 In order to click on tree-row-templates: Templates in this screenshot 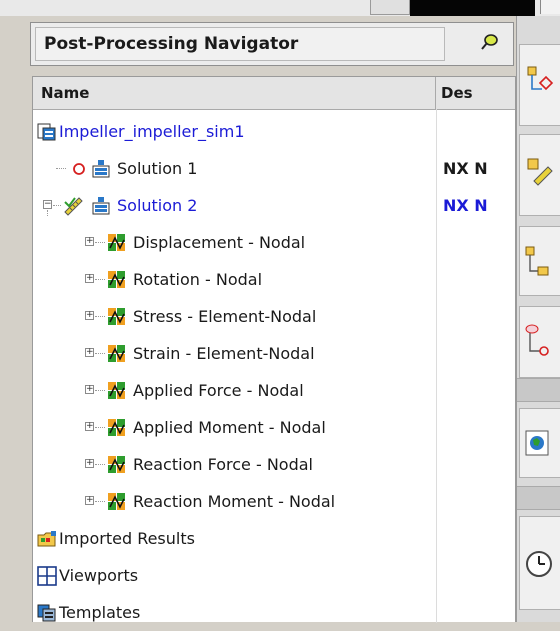, I will do `click(274, 612)`.